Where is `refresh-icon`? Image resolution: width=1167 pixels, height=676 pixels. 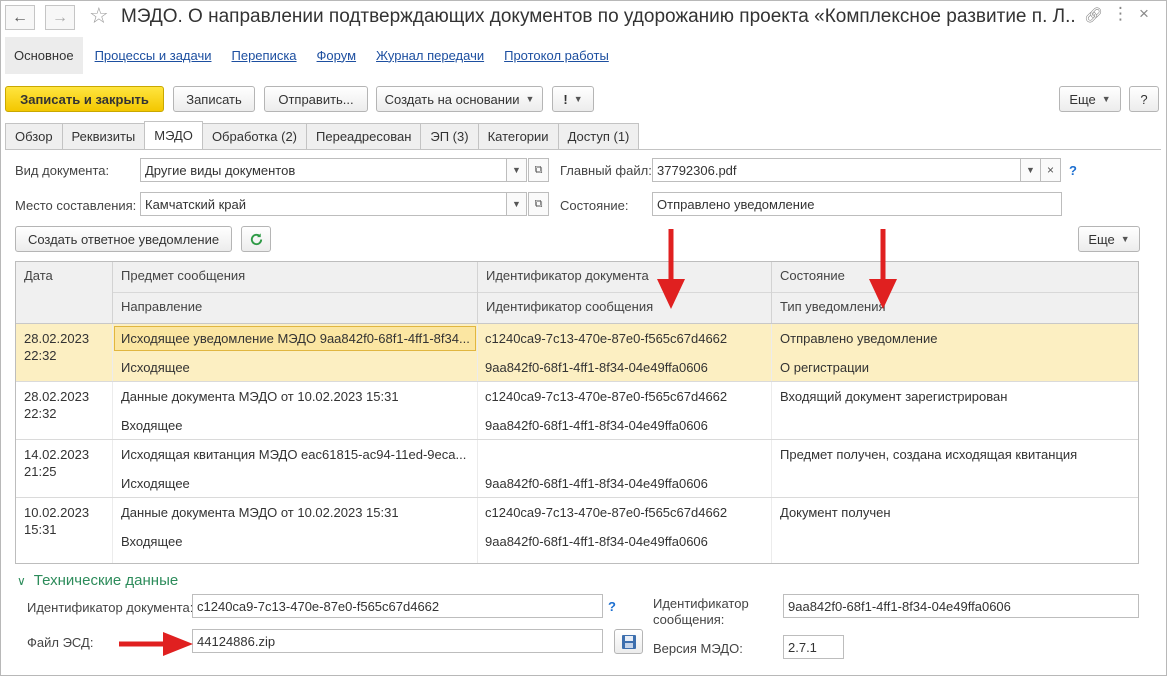 refresh-icon is located at coordinates (256, 238).